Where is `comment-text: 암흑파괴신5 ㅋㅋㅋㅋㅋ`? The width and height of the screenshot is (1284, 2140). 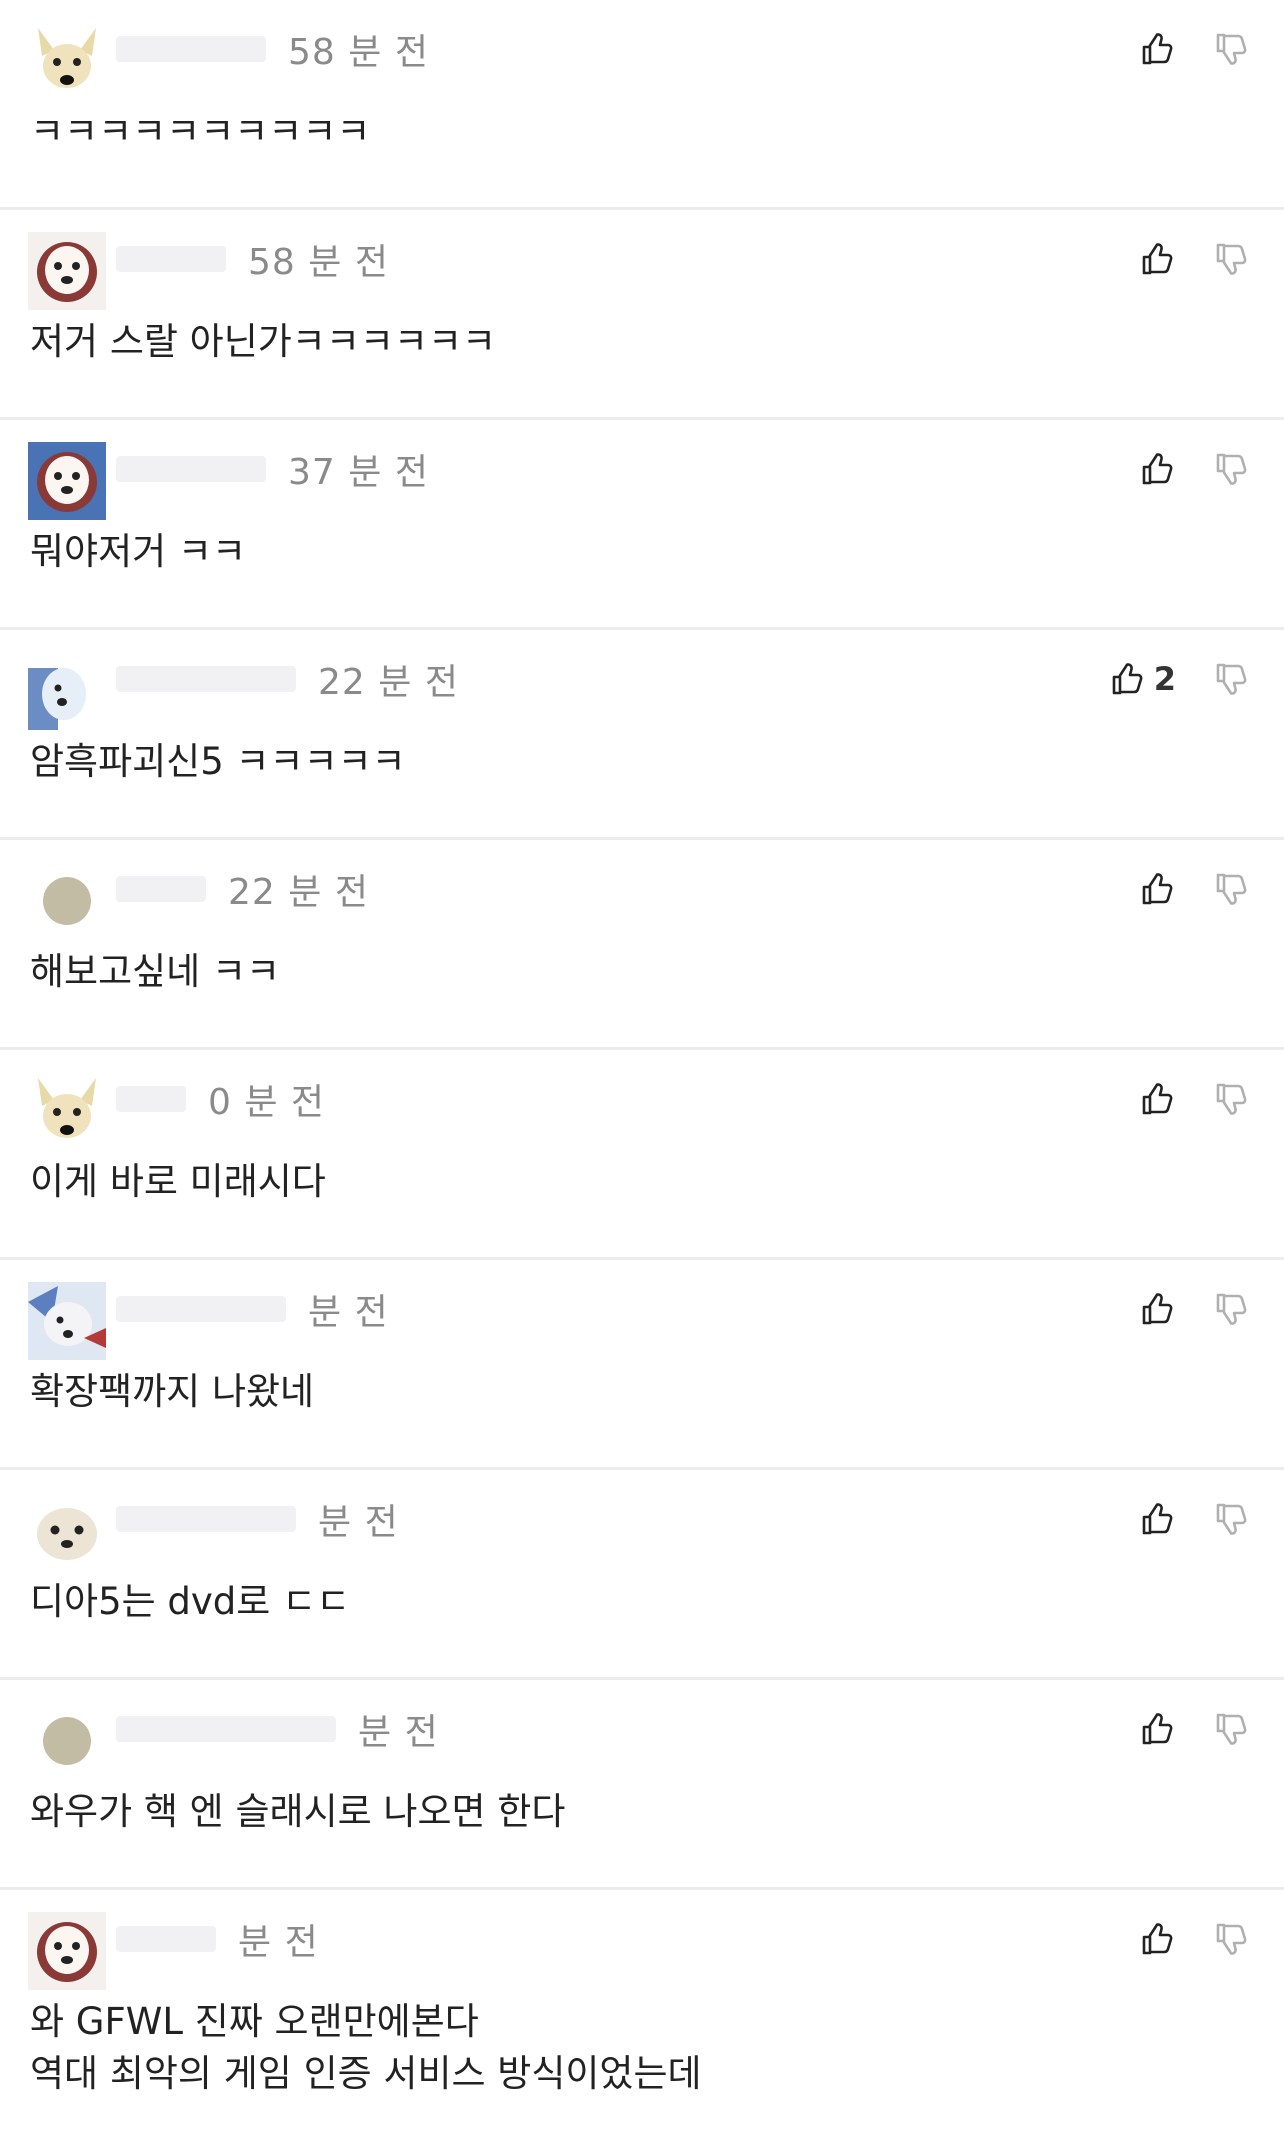
comment-text: 암흑파괴신5 ㅋㅋㅋㅋㅋ is located at coordinates (218, 761).